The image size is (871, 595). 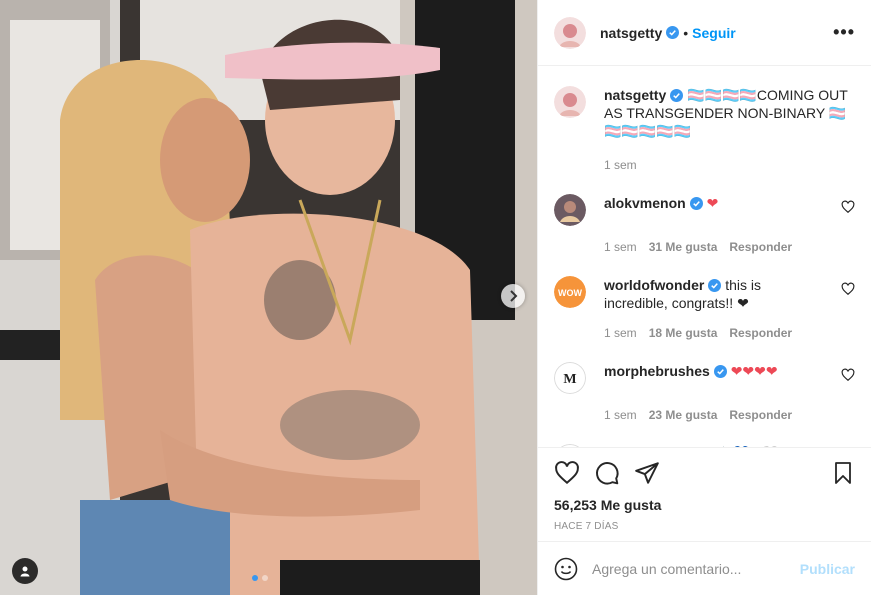 I want to click on comment-item: alokvmenon ❤, so click(x=704, y=210).